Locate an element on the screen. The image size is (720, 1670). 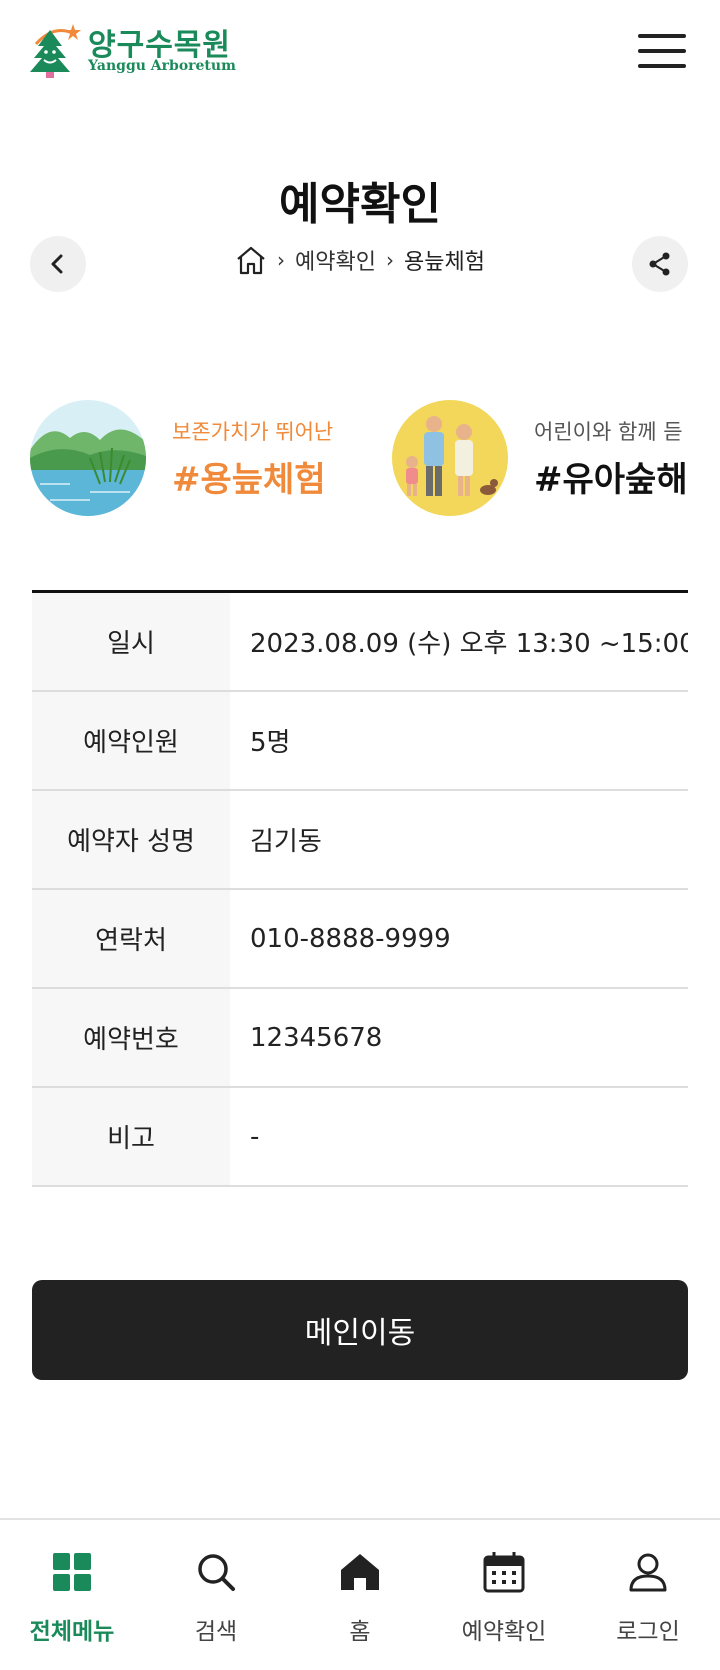
program-card: 보존가치가 뛰어난 #용늪체험 is located at coordinates (181, 458).